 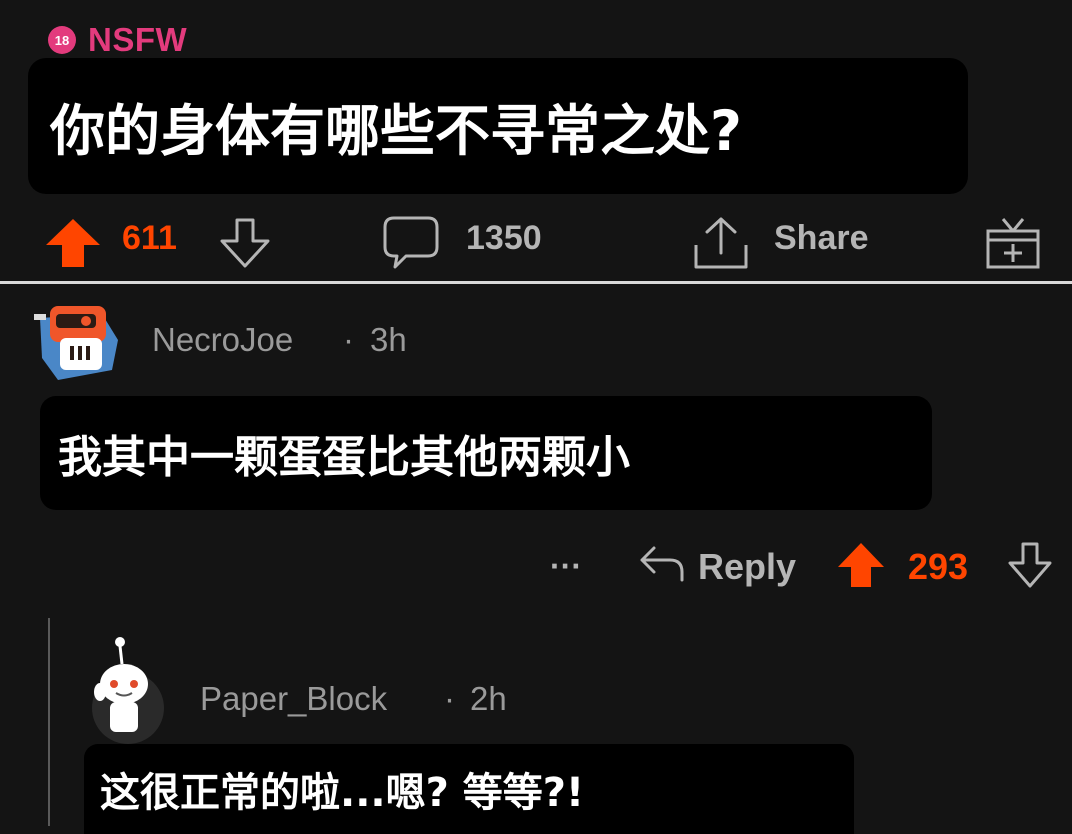 I want to click on award-icon, so click(x=1013, y=241).